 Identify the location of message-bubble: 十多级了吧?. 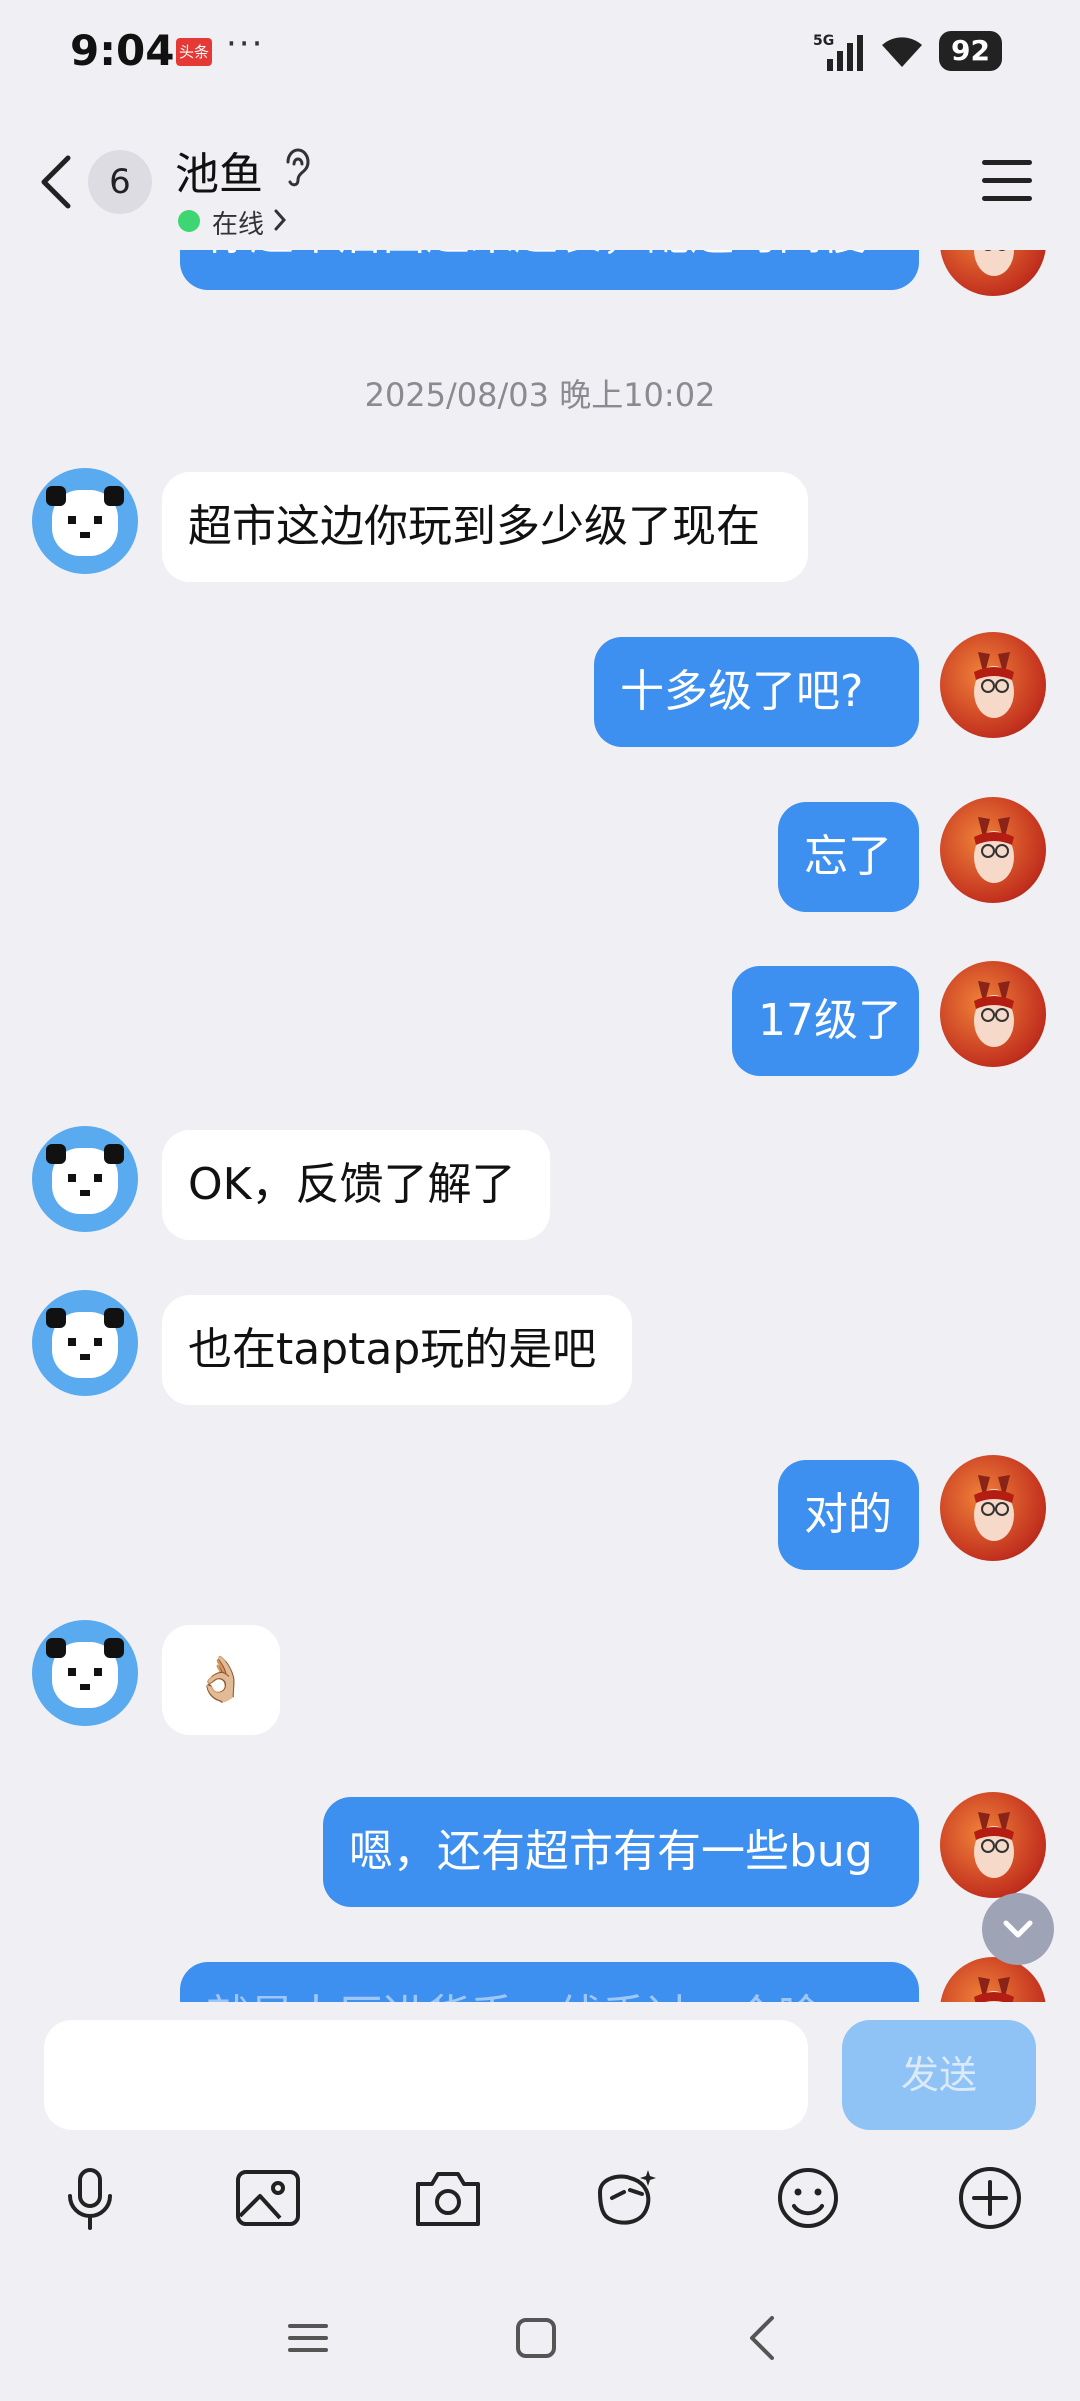
(756, 692).